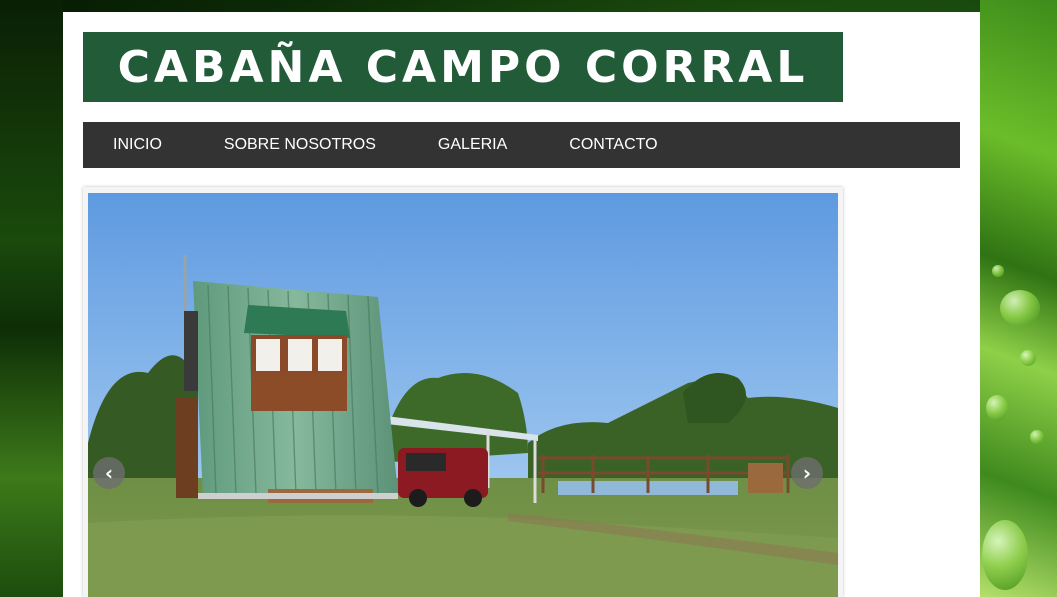  I want to click on nav-item-galeria: GALERIA, so click(473, 145).